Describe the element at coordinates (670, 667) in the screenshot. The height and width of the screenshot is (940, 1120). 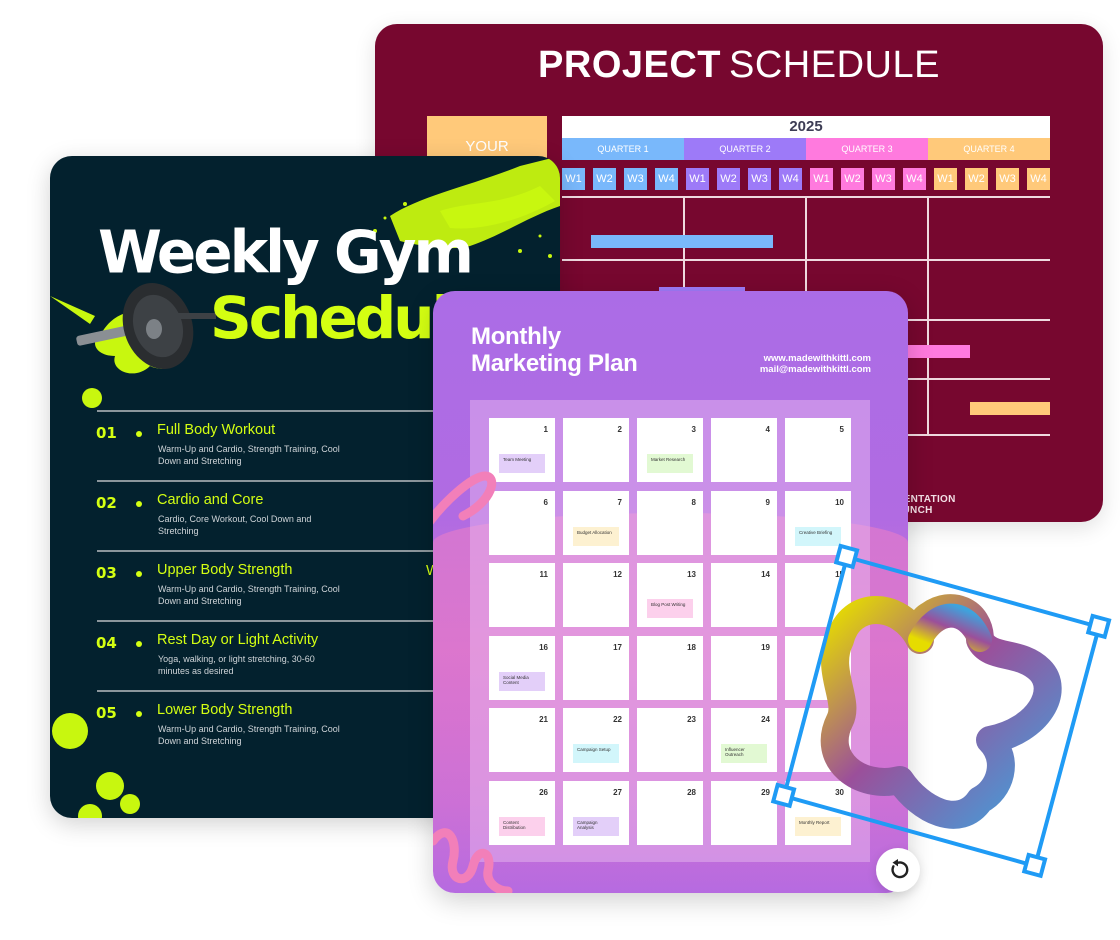
I see `calendar-day-cell: 18` at that location.